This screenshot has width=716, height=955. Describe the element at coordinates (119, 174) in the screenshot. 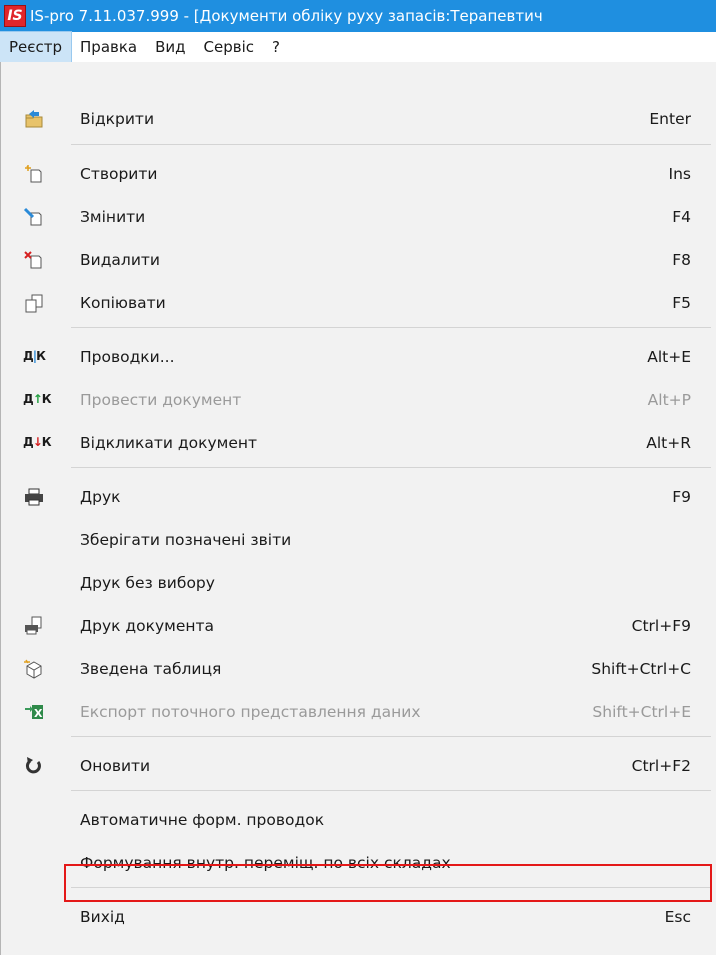

I see `menu-item-label: Створити` at that location.